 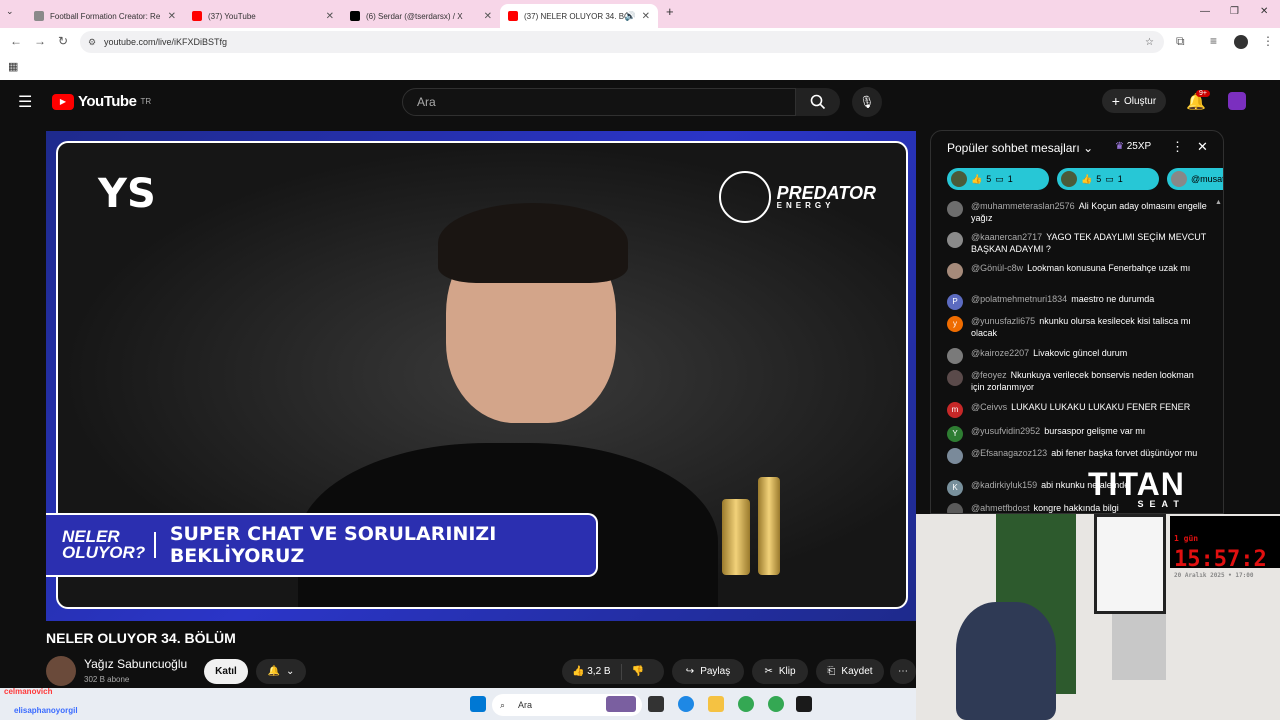 What do you see at coordinates (1000, 508) in the screenshot?
I see `author: @ahmetfbdost` at bounding box center [1000, 508].